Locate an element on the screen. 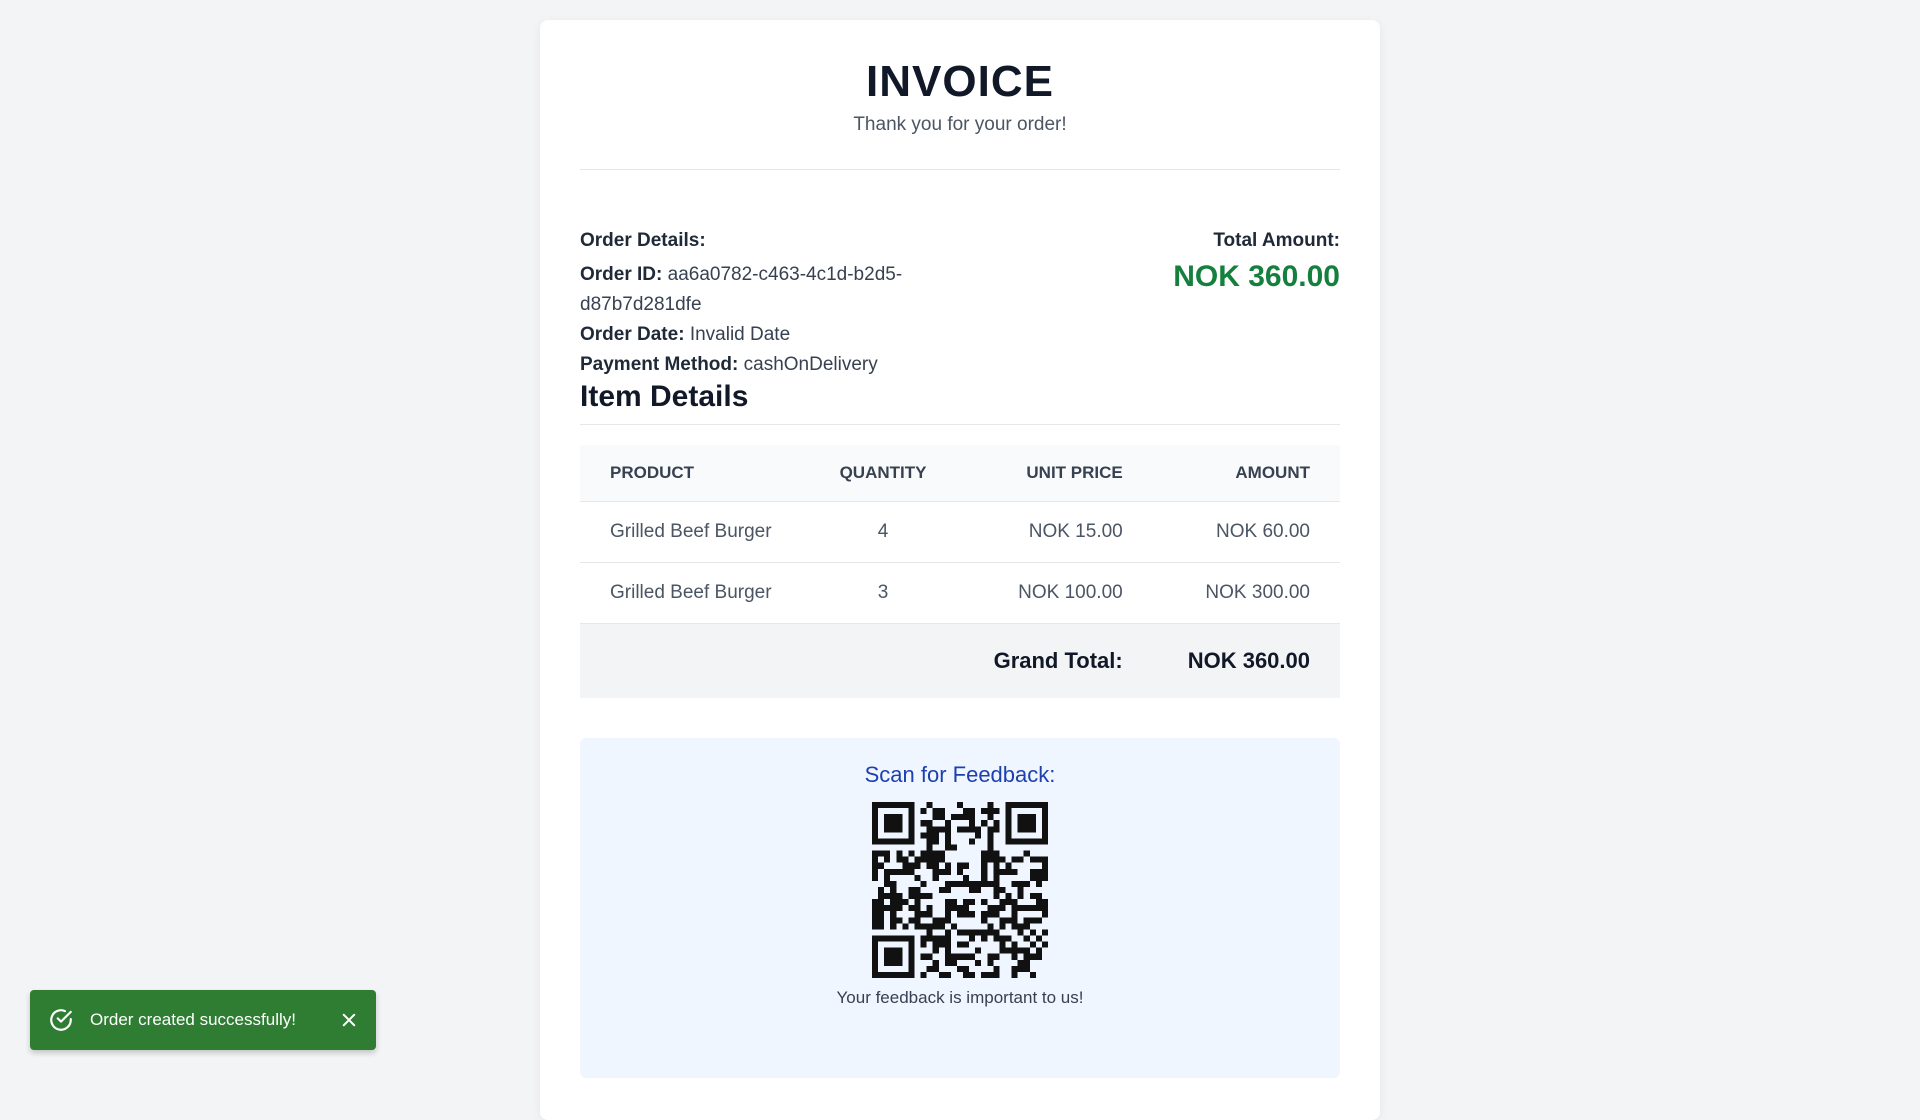 This screenshot has width=1920, height=1120. feedback-title: Scan for Feedback: is located at coordinates (960, 774).